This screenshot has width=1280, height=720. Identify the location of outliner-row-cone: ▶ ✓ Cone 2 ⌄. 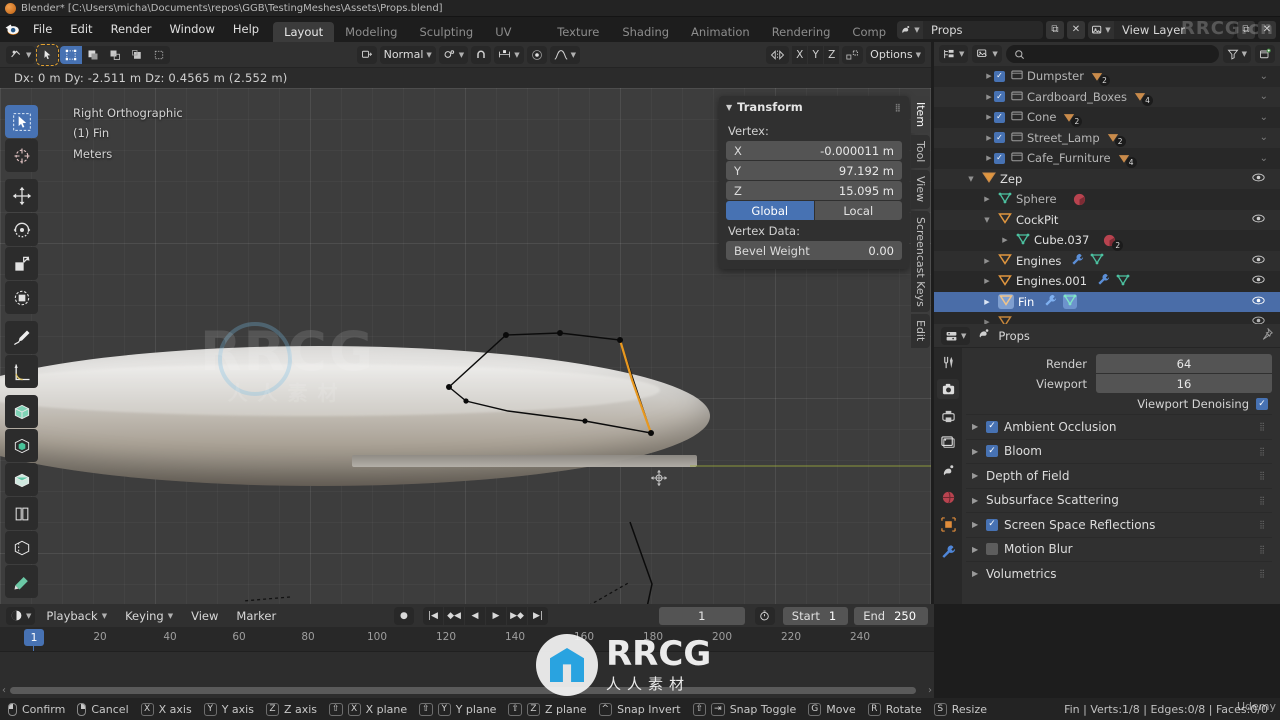
(1107, 117).